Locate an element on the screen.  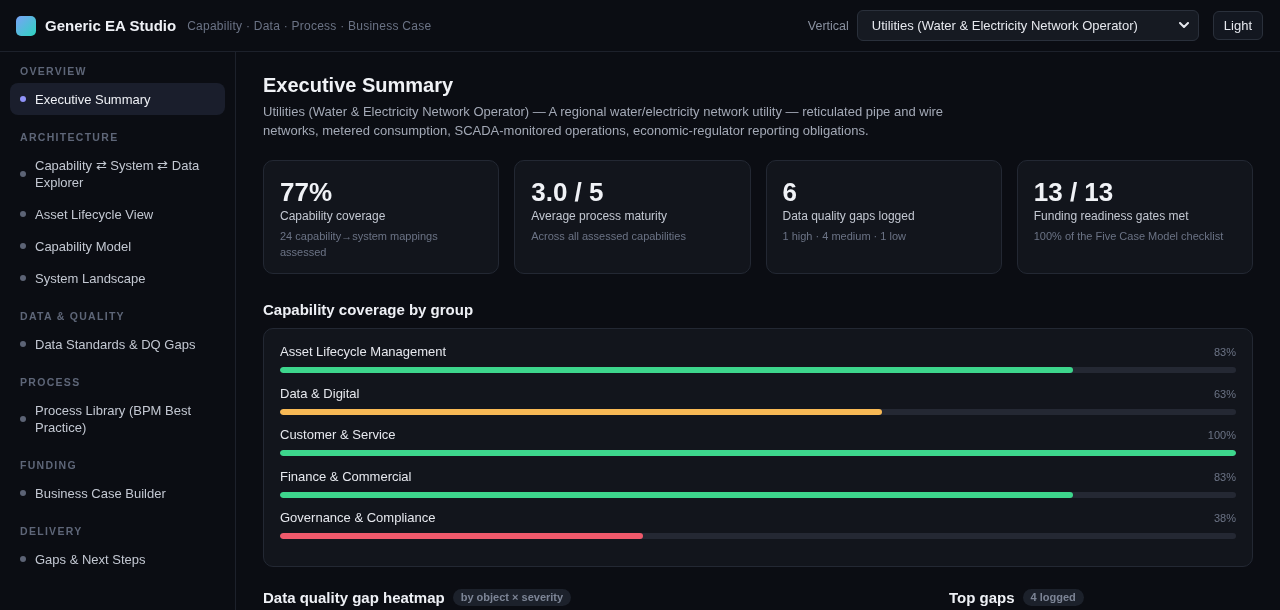
group-name: Data & Digital is located at coordinates (320, 393).